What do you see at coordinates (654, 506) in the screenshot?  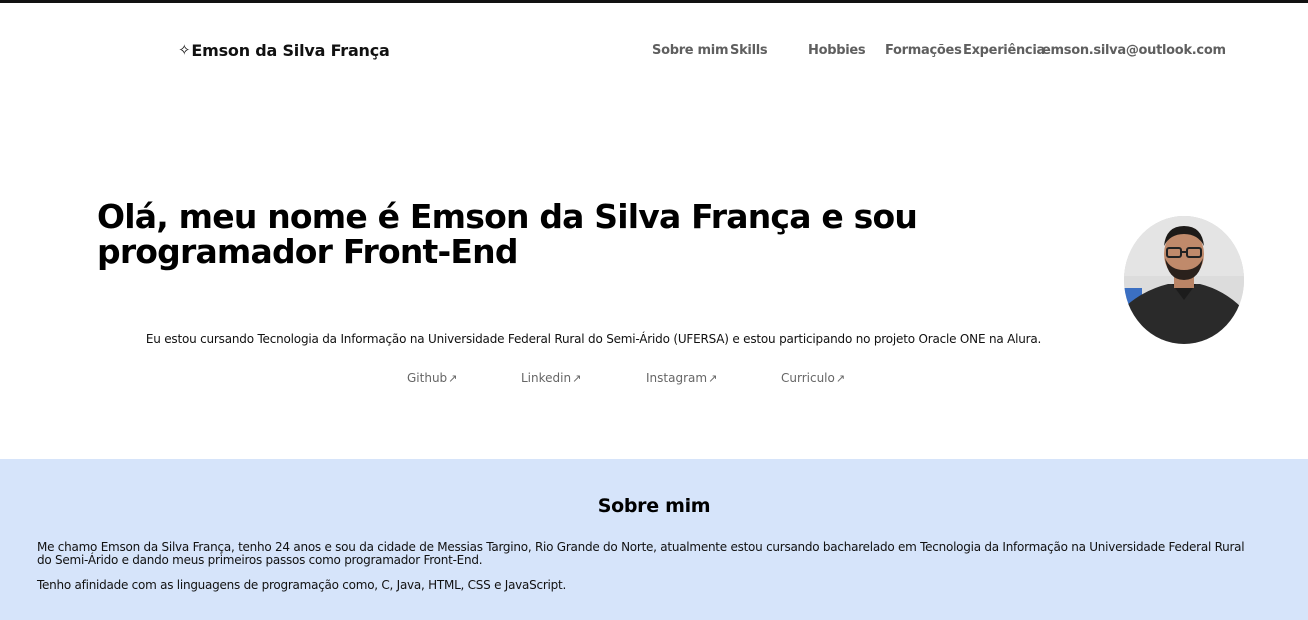 I see `about-title: Sobre mim` at bounding box center [654, 506].